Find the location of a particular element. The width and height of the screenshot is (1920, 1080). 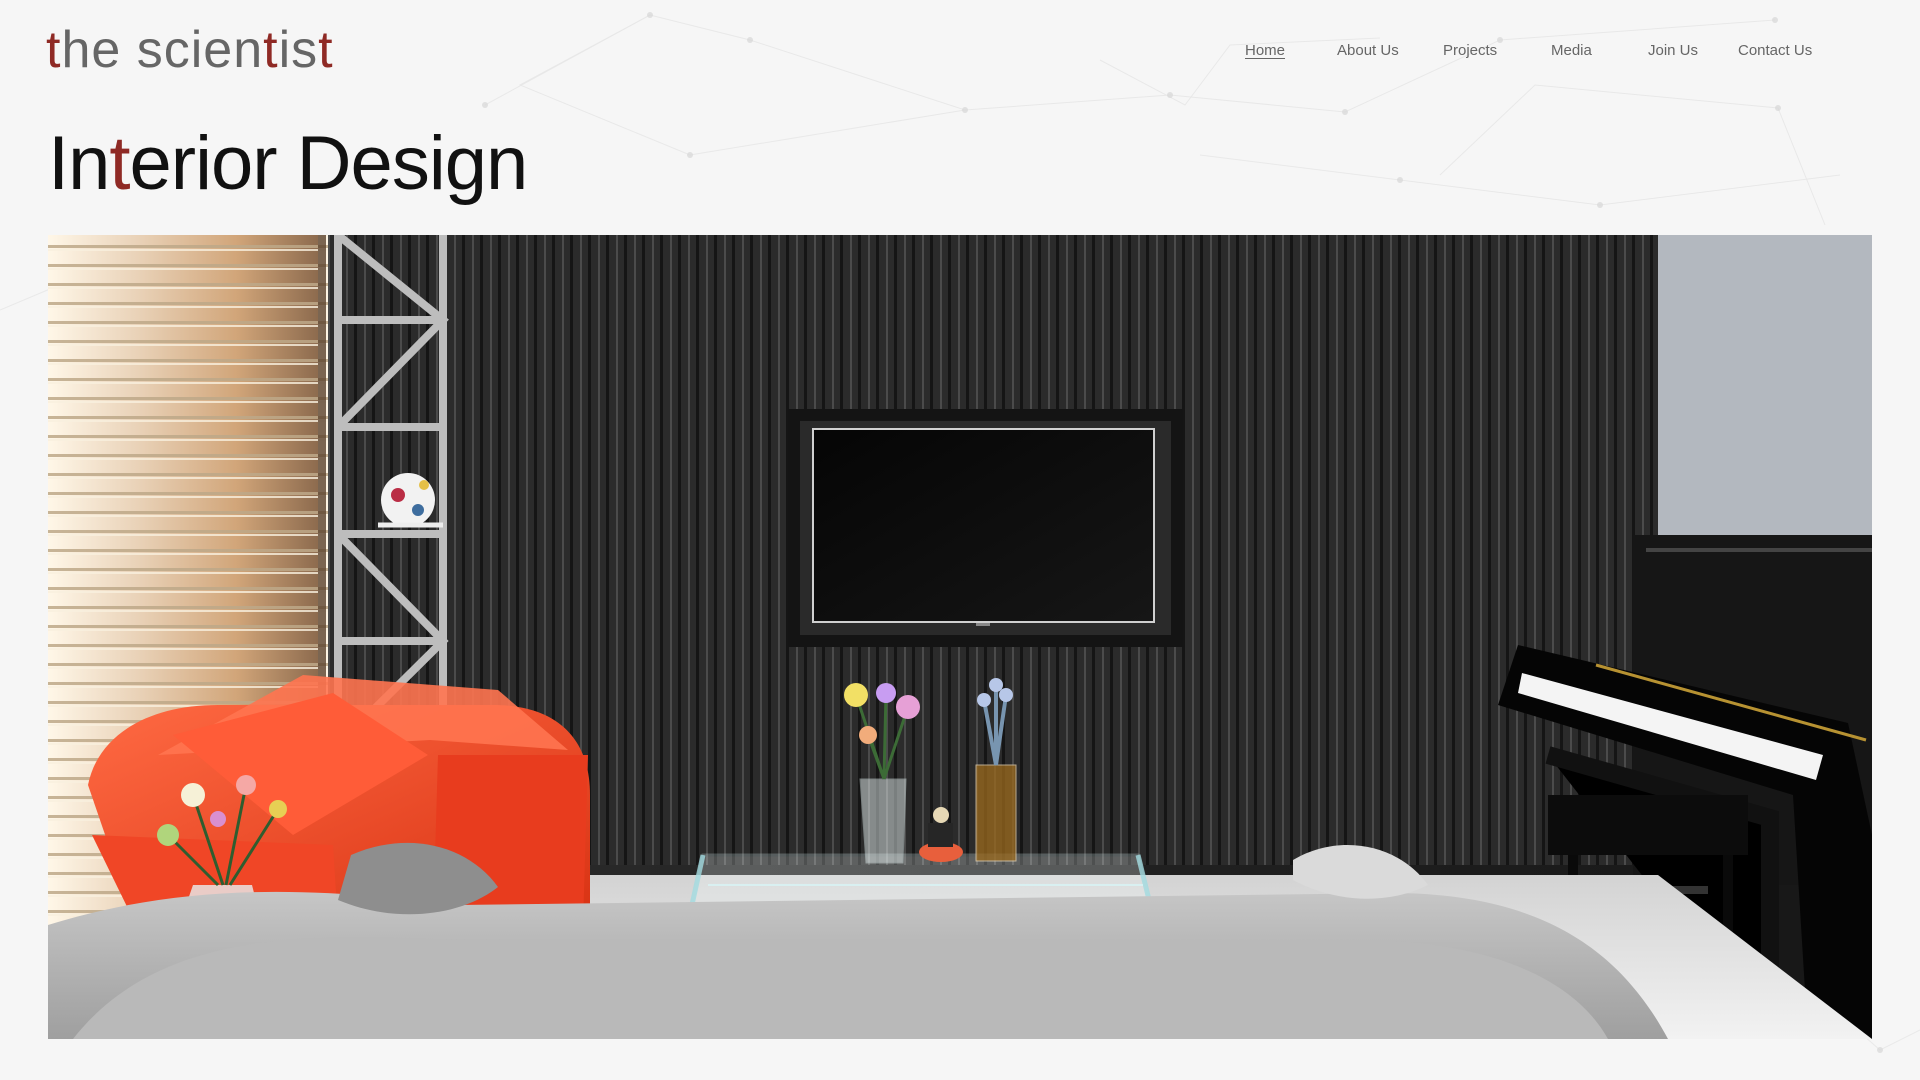

page-title-part: erior Design is located at coordinates (329, 163).